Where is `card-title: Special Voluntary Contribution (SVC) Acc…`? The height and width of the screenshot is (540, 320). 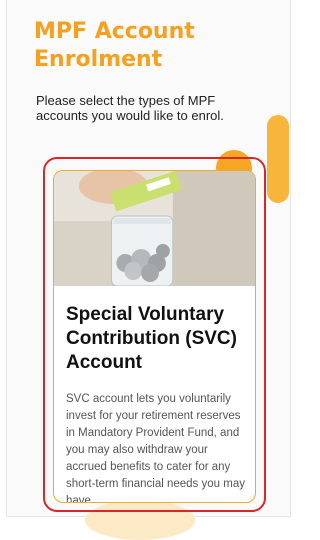
card-title: Special Voluntary Contribution (SVC) Acc… is located at coordinates (151, 338).